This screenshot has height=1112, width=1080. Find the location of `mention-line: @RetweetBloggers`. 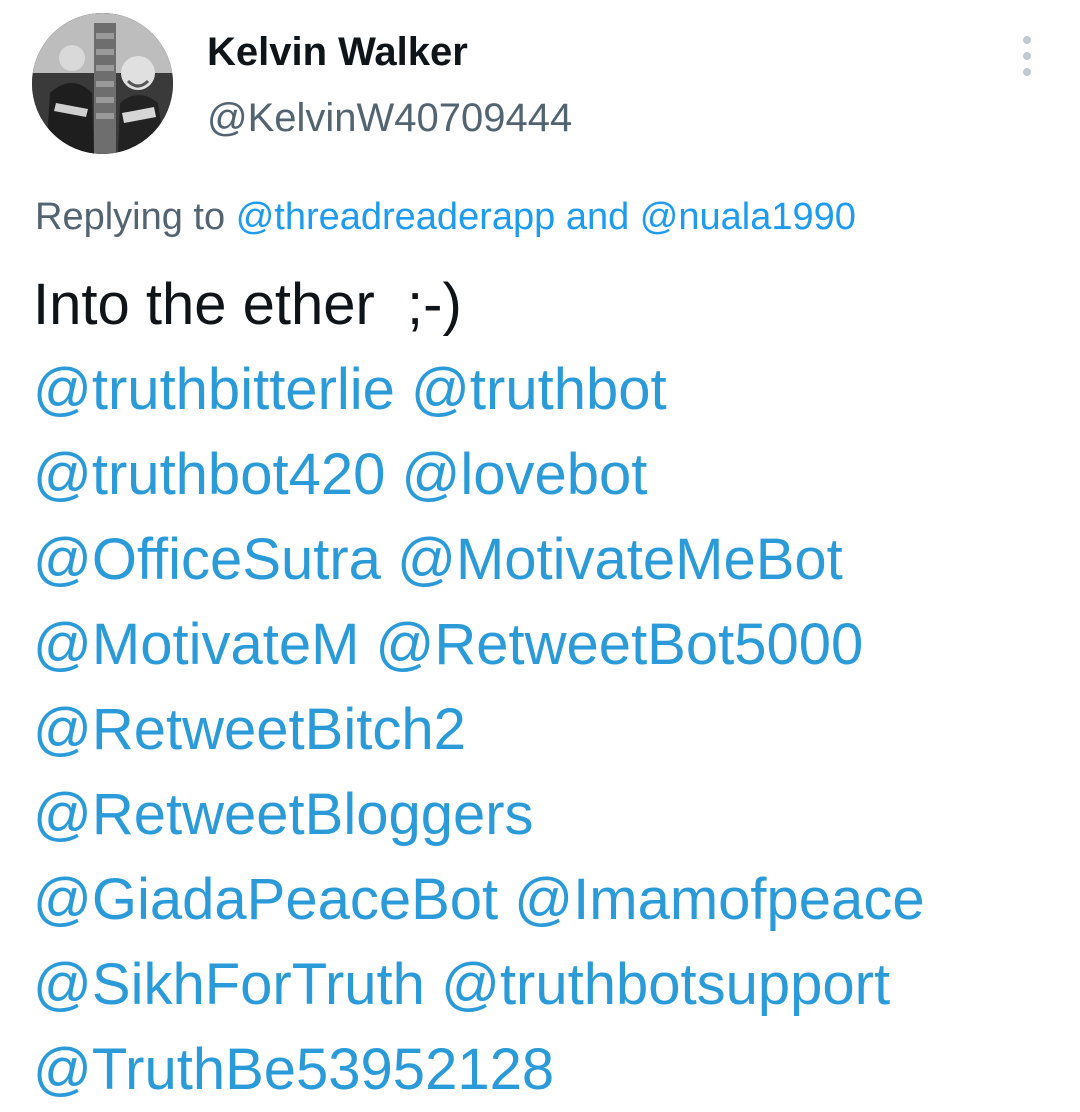

mention-line: @RetweetBloggers is located at coordinates (548, 814).